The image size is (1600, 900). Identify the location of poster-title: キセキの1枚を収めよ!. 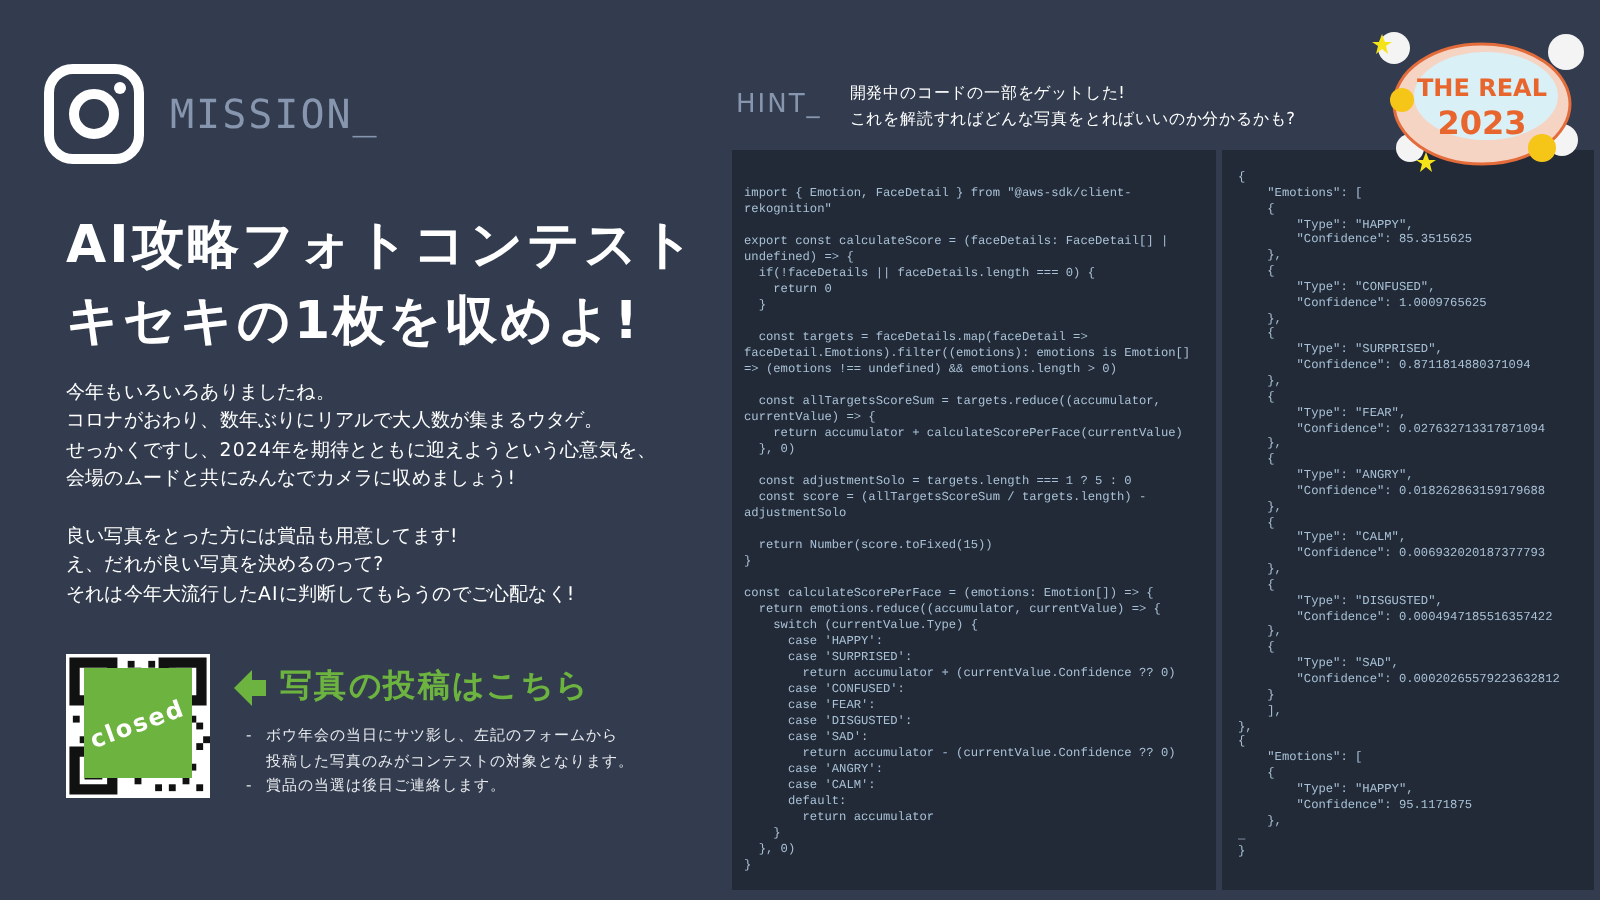
(354, 323).